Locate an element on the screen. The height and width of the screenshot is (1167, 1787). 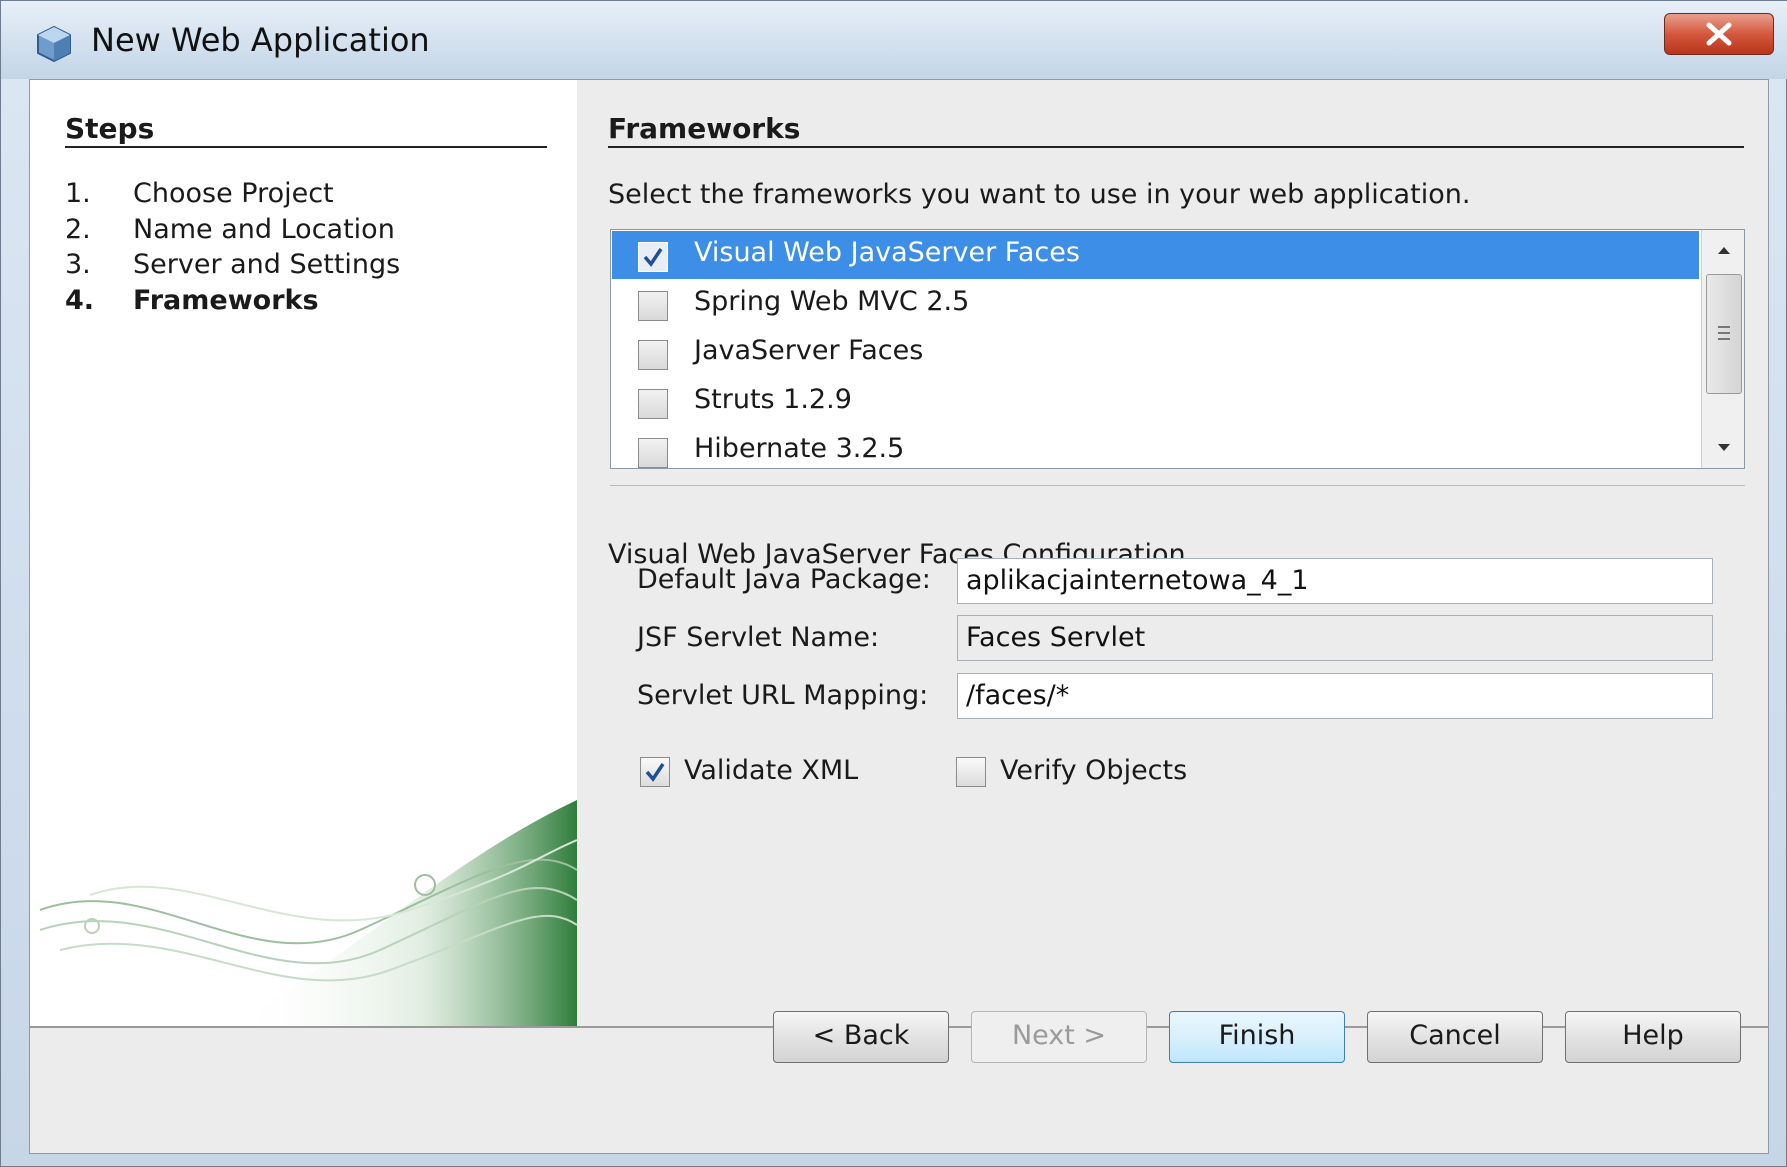
step-number: 1. is located at coordinates (78, 193).